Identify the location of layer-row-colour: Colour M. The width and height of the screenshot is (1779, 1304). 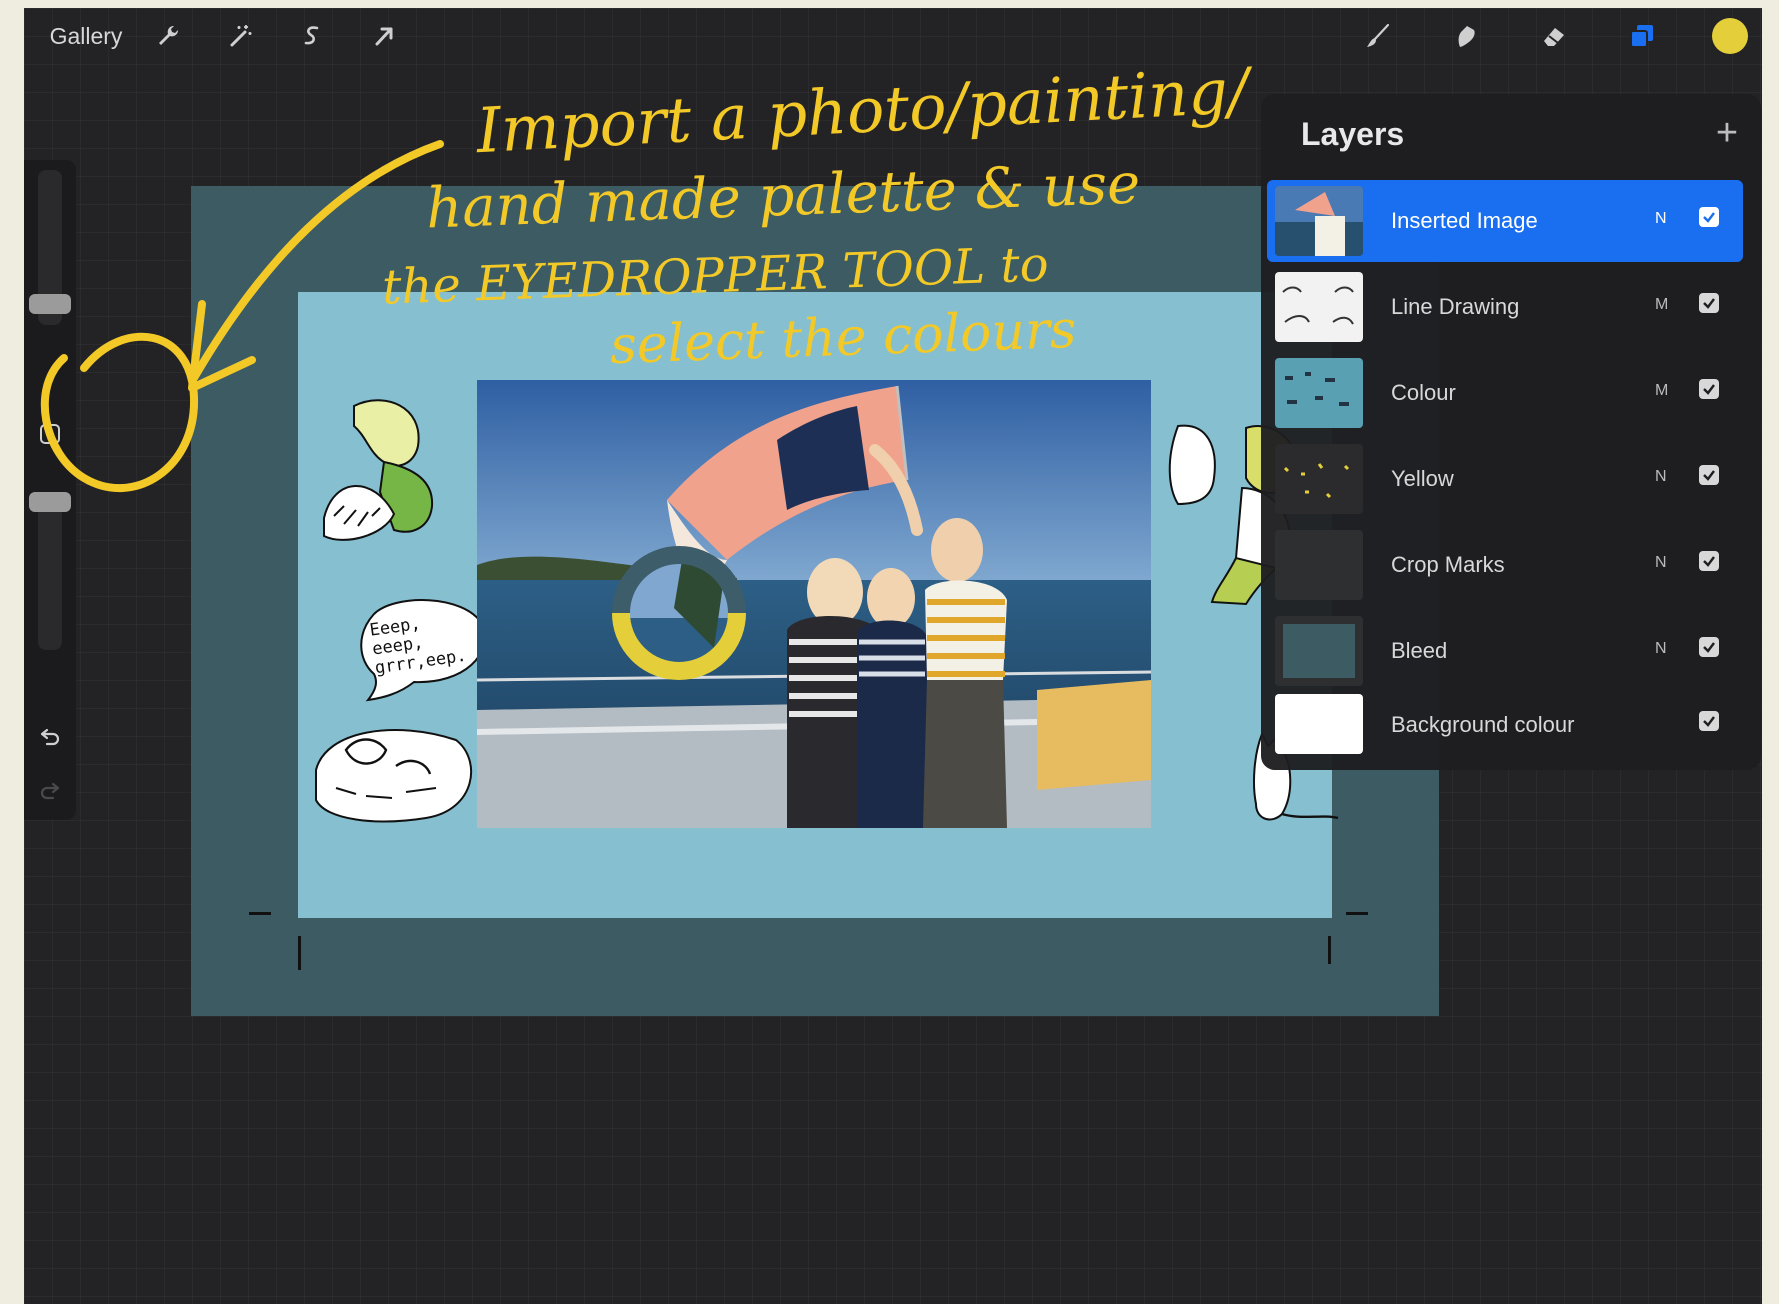
(1505, 393).